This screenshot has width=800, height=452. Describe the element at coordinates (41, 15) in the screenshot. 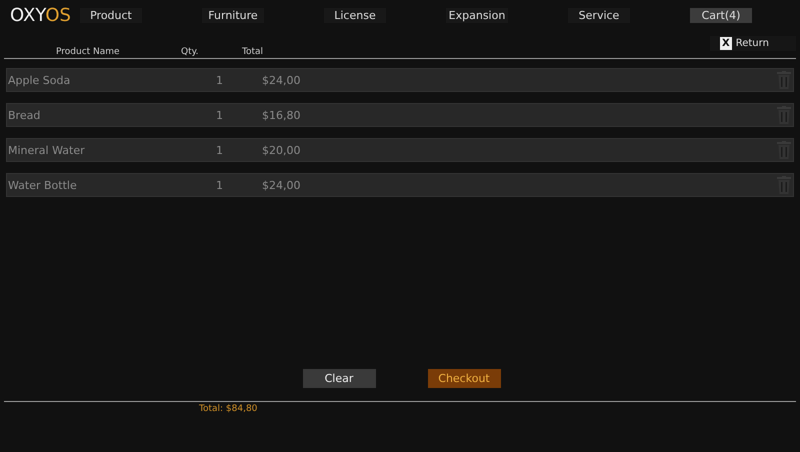

I see `logo: OXYOS` at that location.